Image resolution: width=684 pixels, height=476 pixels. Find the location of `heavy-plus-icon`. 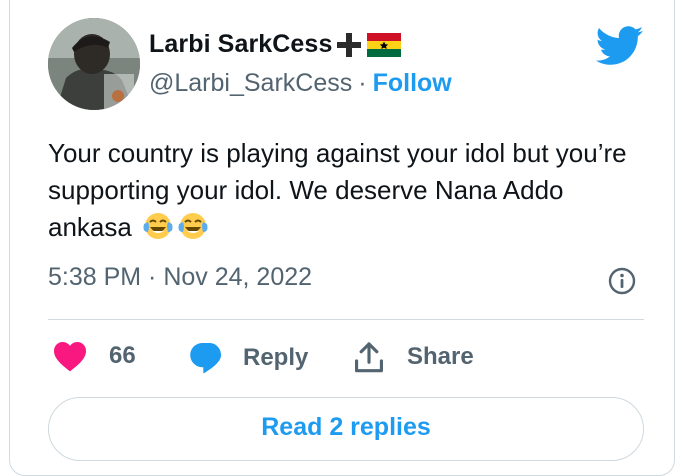

heavy-plus-icon is located at coordinates (349, 44).